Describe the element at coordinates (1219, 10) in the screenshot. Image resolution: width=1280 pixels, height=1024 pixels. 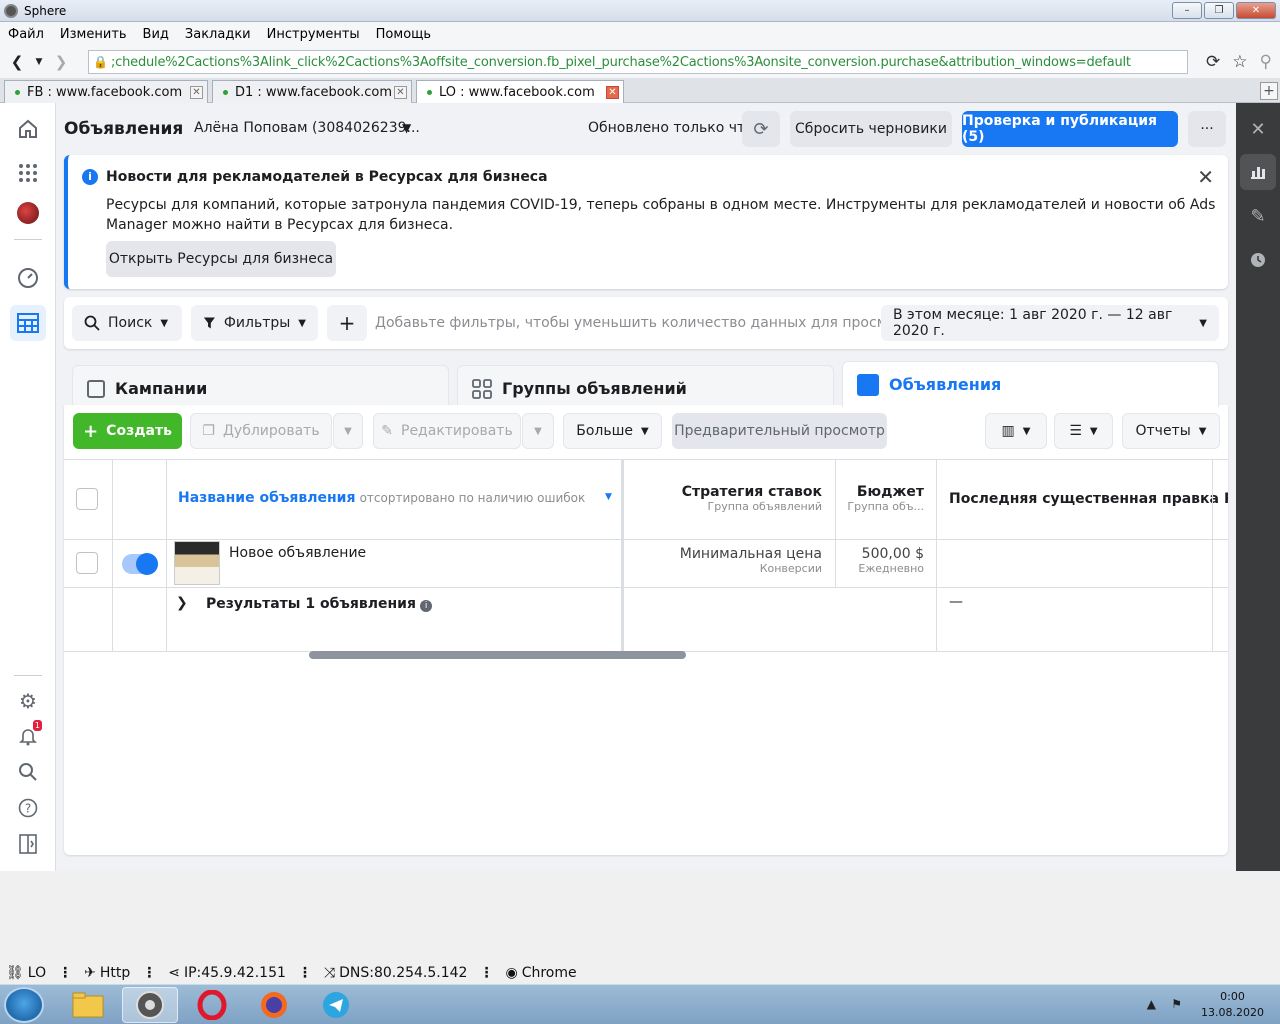
I see `maximize-button: ❐` at that location.